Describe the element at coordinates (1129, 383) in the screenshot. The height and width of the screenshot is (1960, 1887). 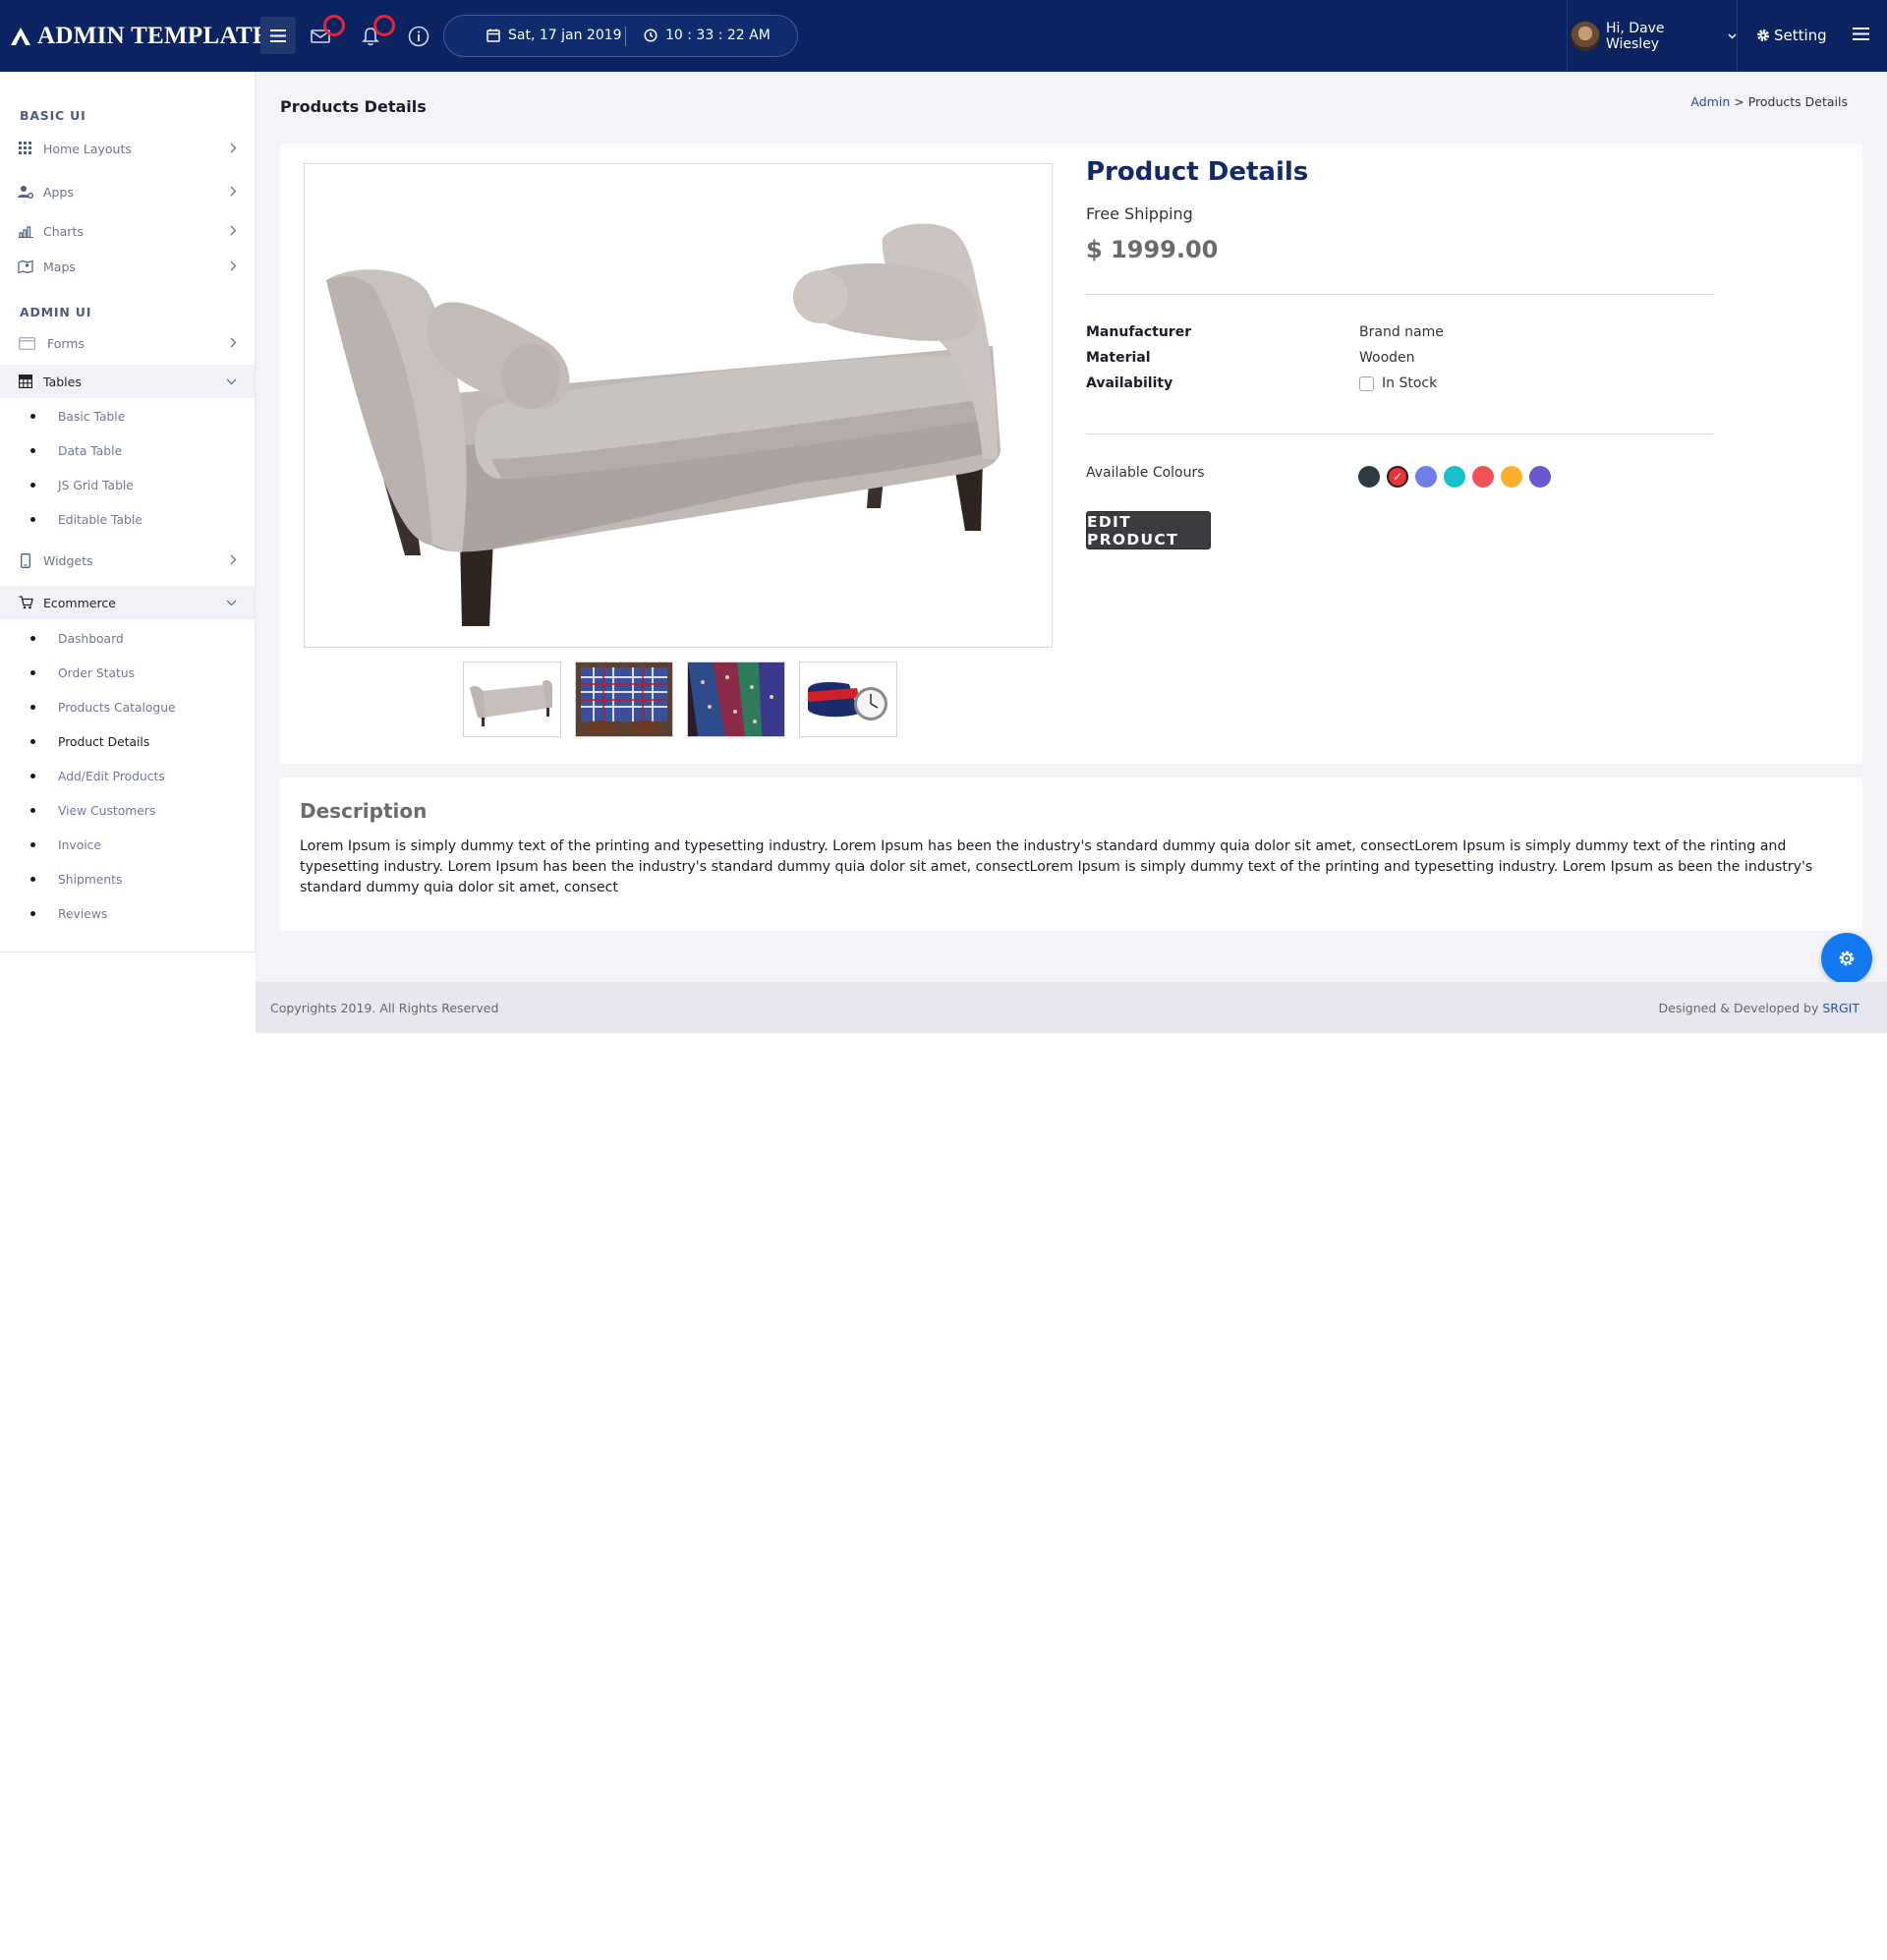
I see `availability-label: Availability` at that location.